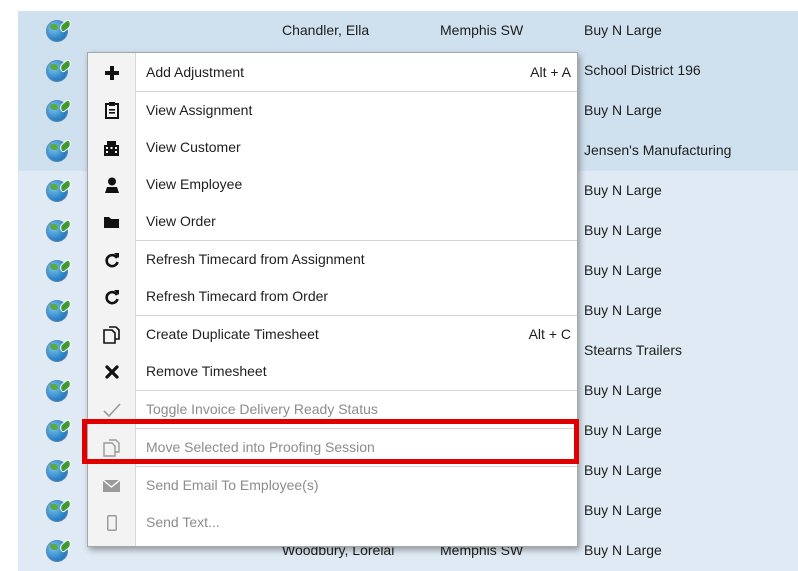 The width and height of the screenshot is (798, 571). What do you see at coordinates (199, 110) in the screenshot?
I see `menu-item-label: View Assignment` at bounding box center [199, 110].